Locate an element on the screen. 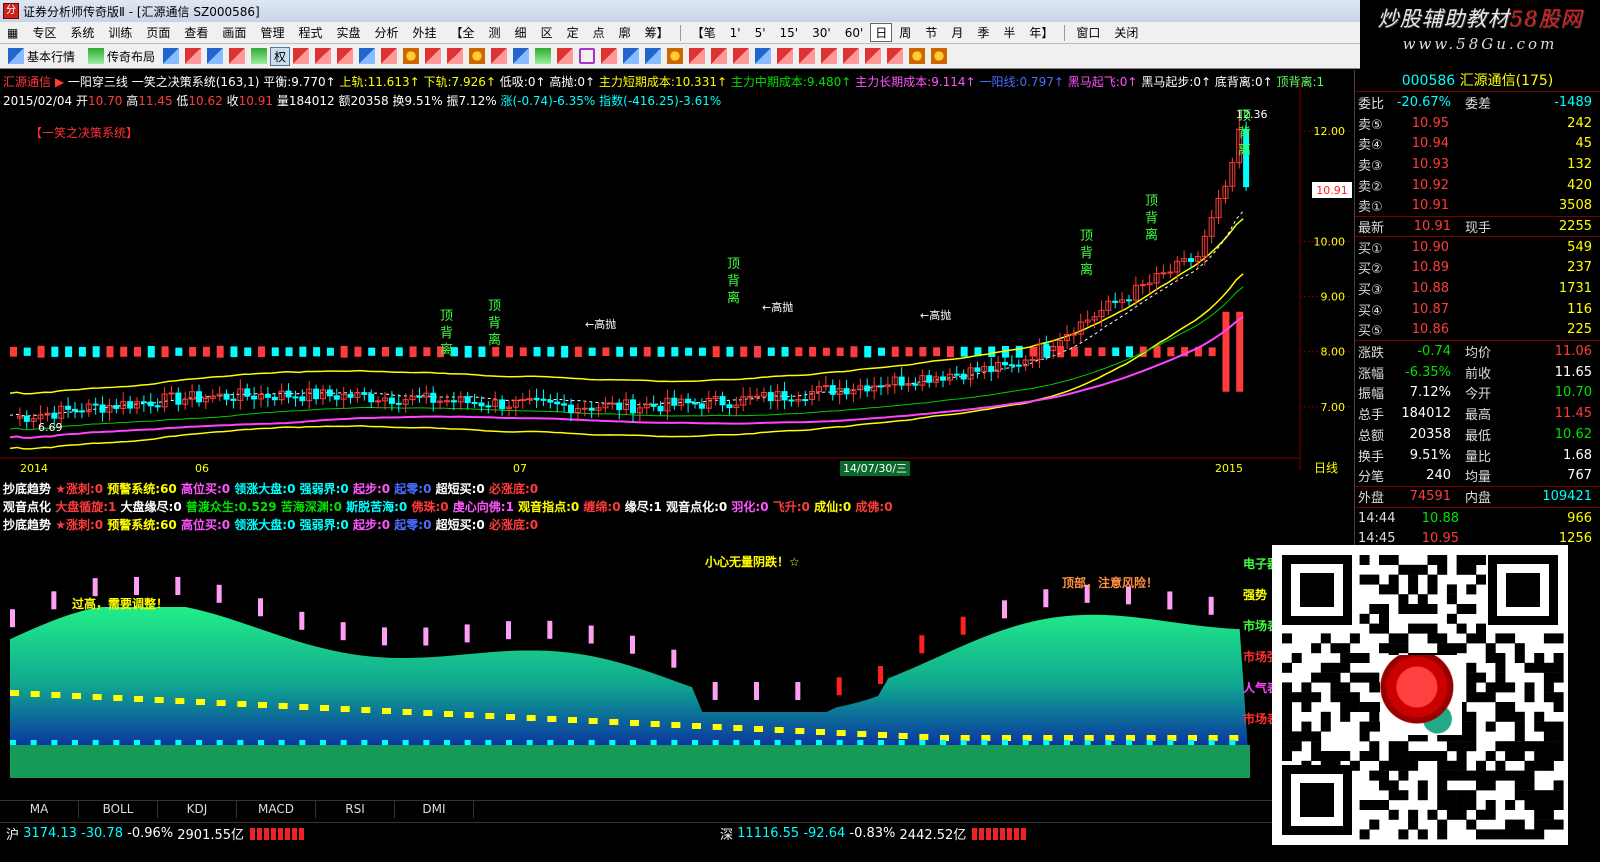  angle-draw-icon is located at coordinates (873, 56).